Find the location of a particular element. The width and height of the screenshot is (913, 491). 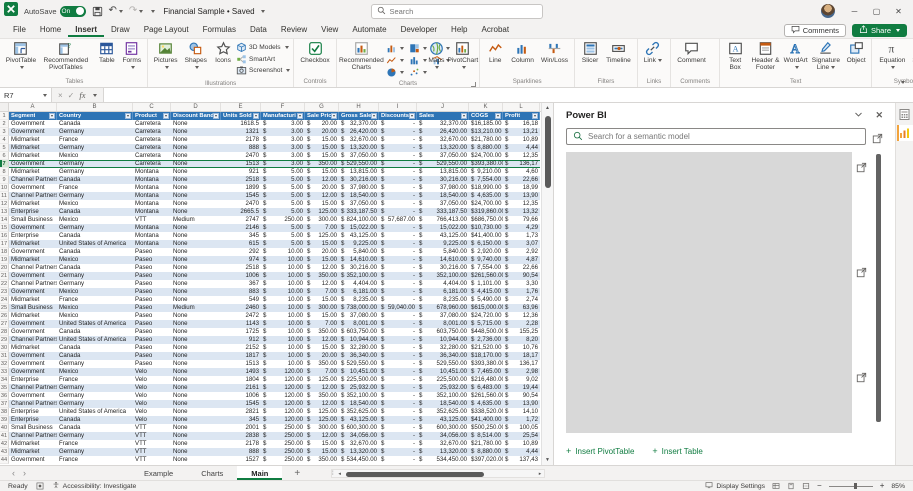

row-header: 17 is located at coordinates (4, 244).